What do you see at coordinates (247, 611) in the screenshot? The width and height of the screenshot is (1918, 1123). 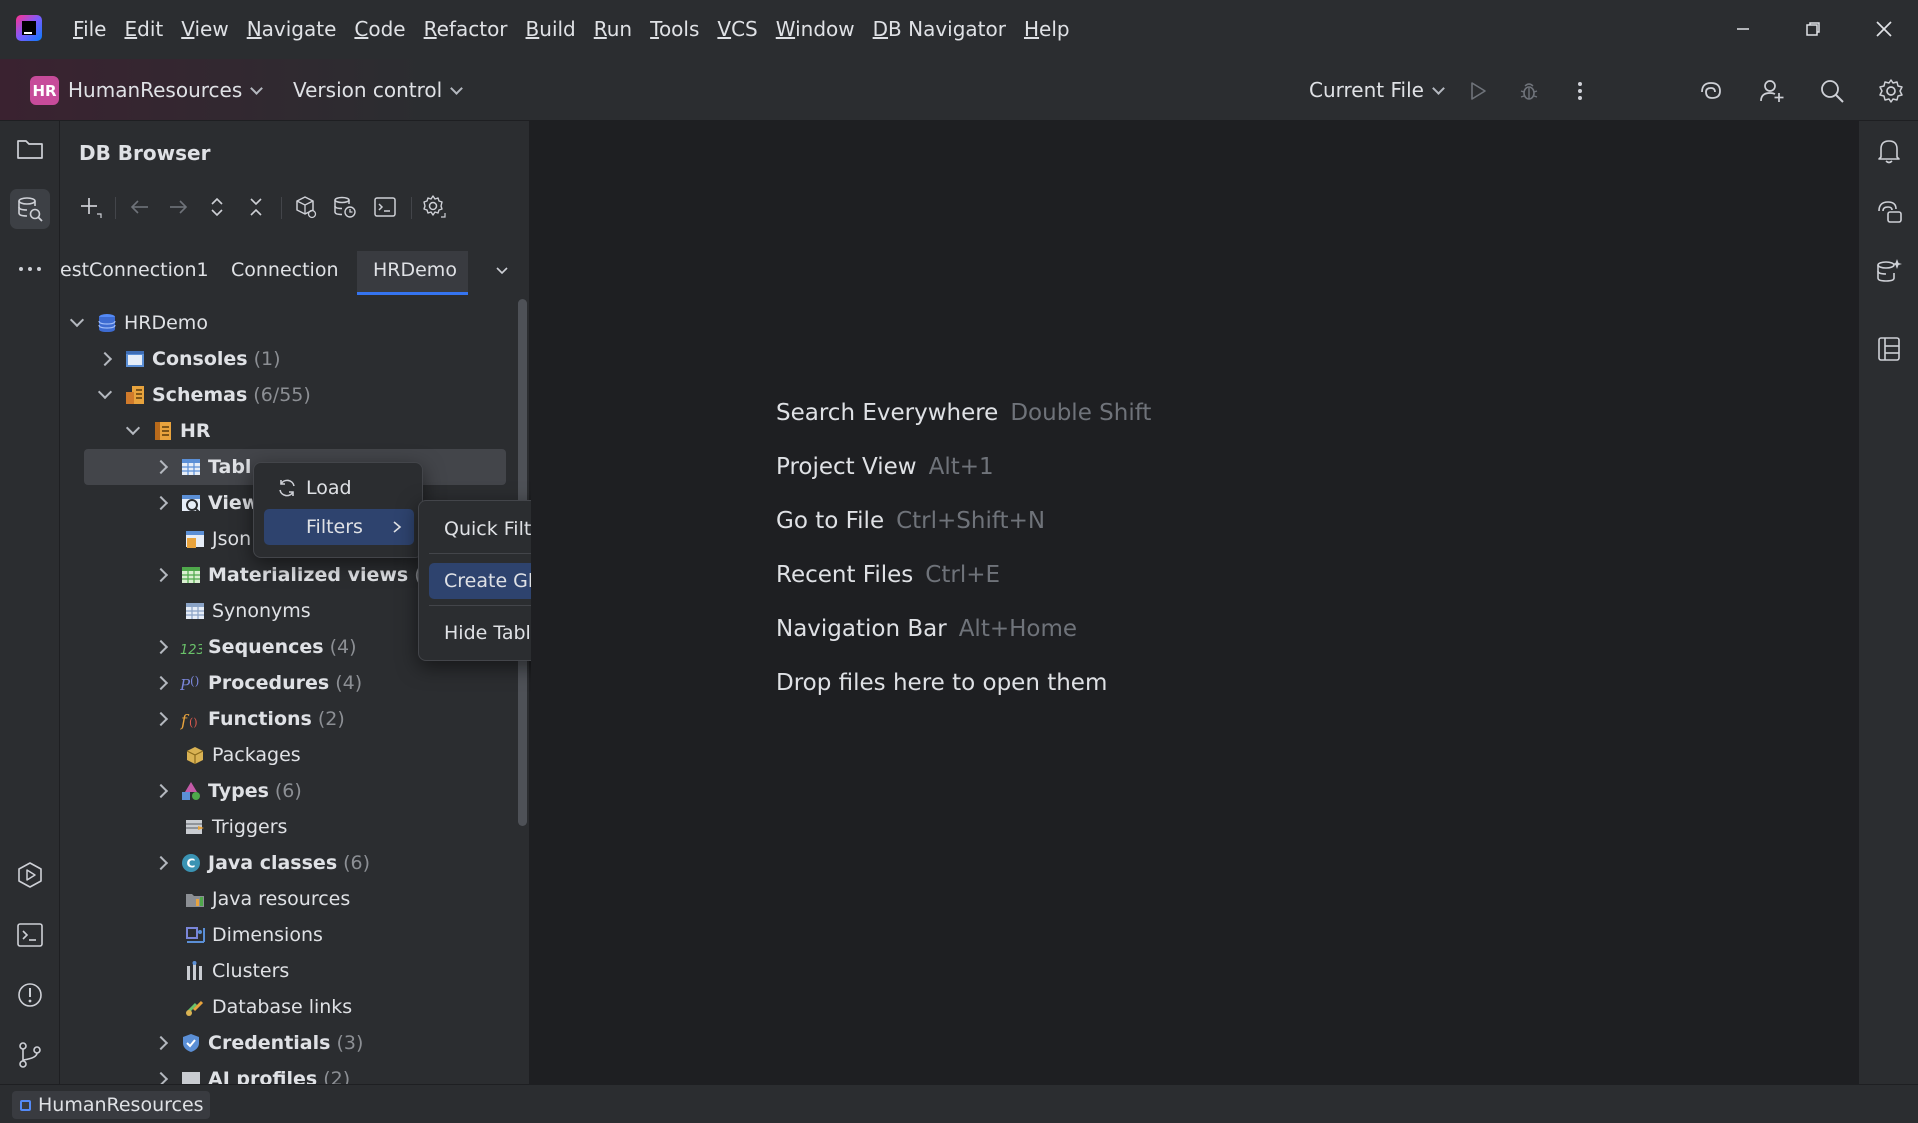 I see `tree-node-synonyms: Synonyms` at bounding box center [247, 611].